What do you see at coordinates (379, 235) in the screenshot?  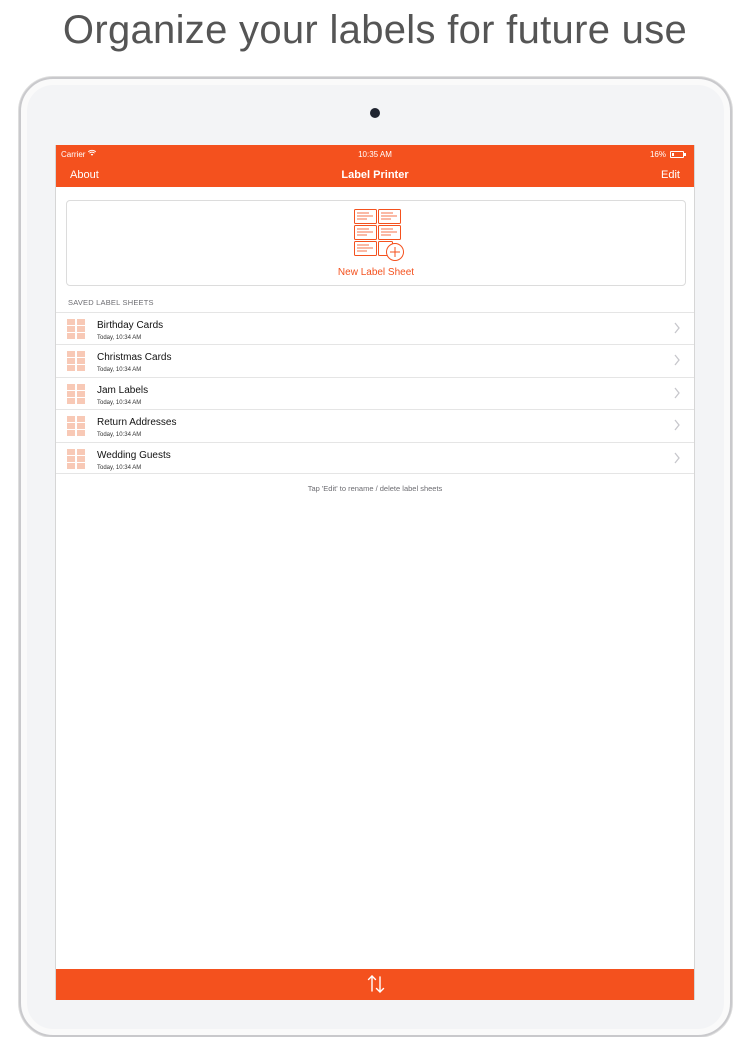 I see `label-sheet-add-icon` at bounding box center [379, 235].